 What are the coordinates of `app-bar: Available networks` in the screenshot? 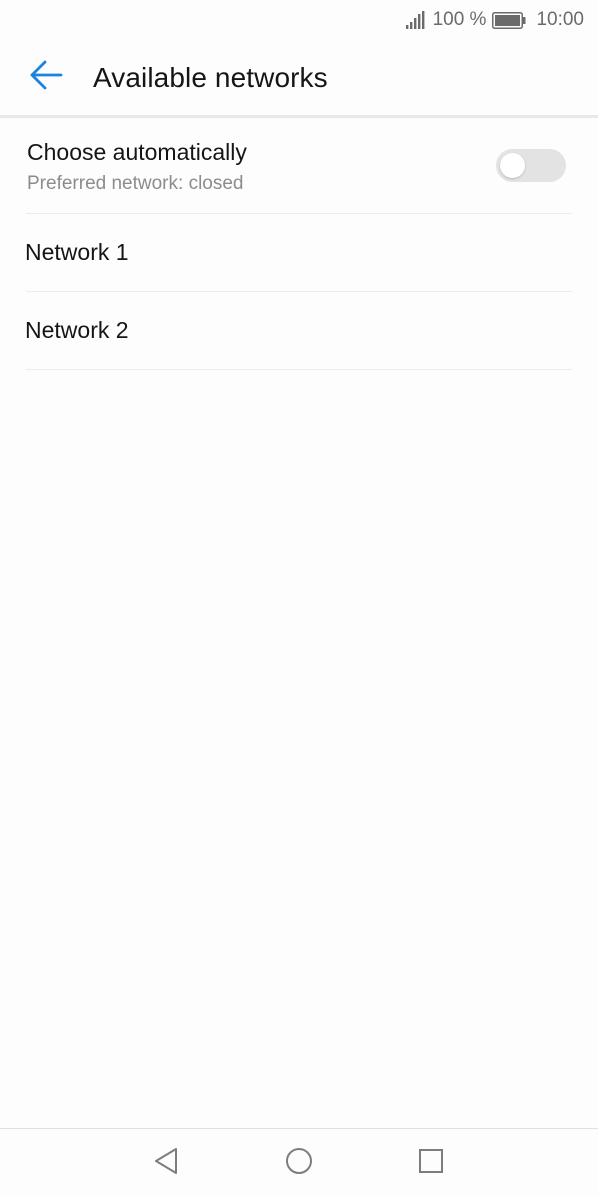 It's located at (299, 79).